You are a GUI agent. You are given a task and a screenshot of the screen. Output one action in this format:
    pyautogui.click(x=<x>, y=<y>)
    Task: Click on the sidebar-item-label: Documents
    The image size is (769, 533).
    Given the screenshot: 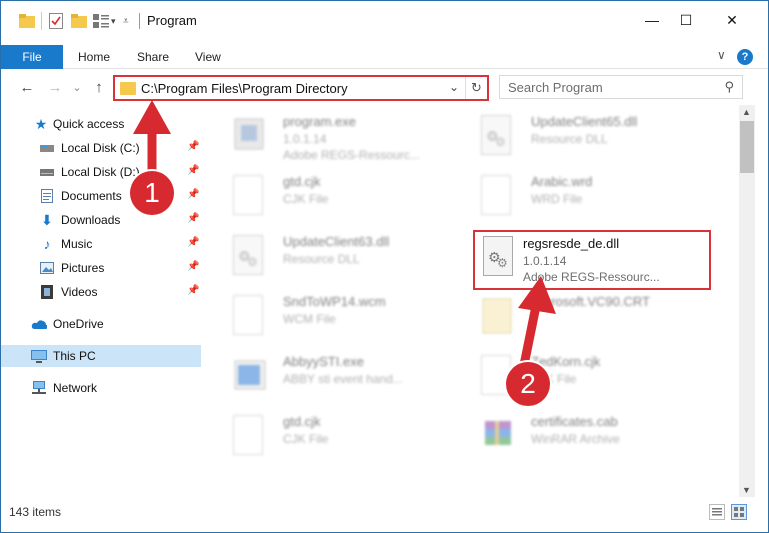 What is the action you would take?
    pyautogui.click(x=91, y=196)
    